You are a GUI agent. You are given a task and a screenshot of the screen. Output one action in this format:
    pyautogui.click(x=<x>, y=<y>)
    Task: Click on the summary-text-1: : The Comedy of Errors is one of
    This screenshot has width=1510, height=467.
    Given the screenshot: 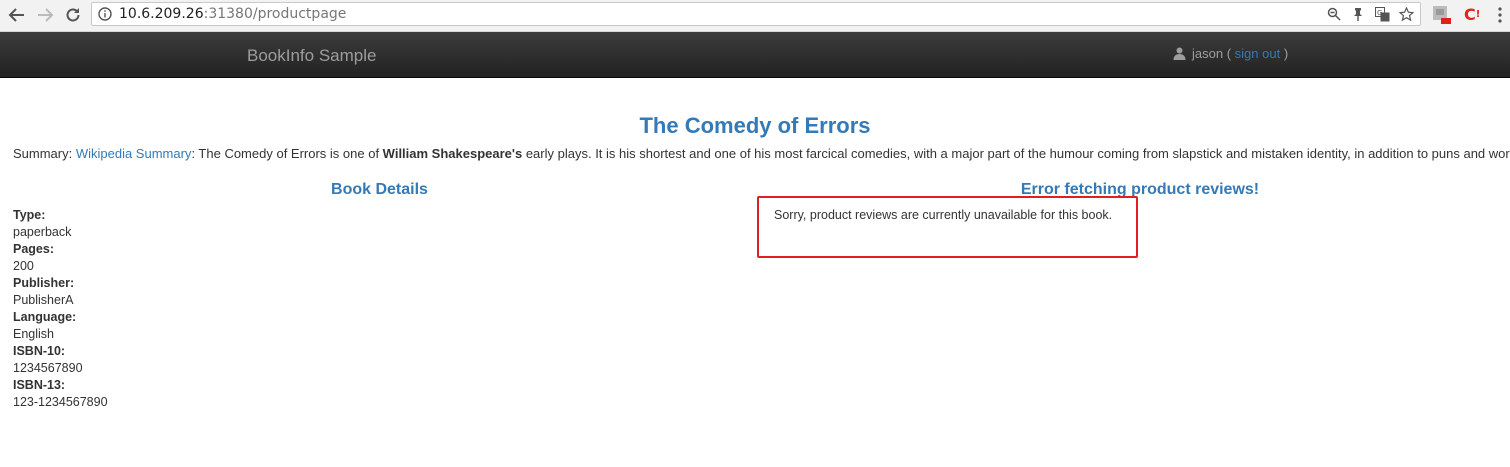 What is the action you would take?
    pyautogui.click(x=287, y=153)
    